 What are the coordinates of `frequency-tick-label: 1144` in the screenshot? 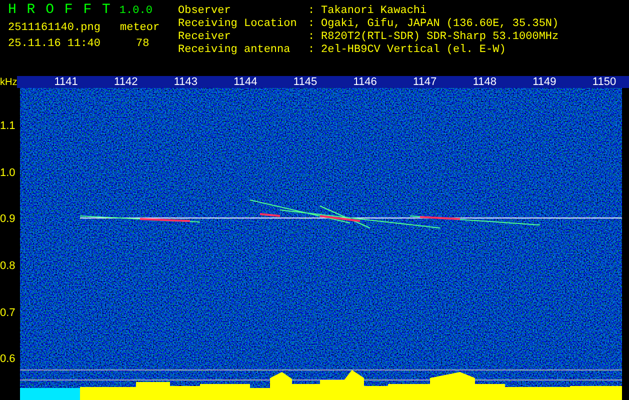 It's located at (246, 82).